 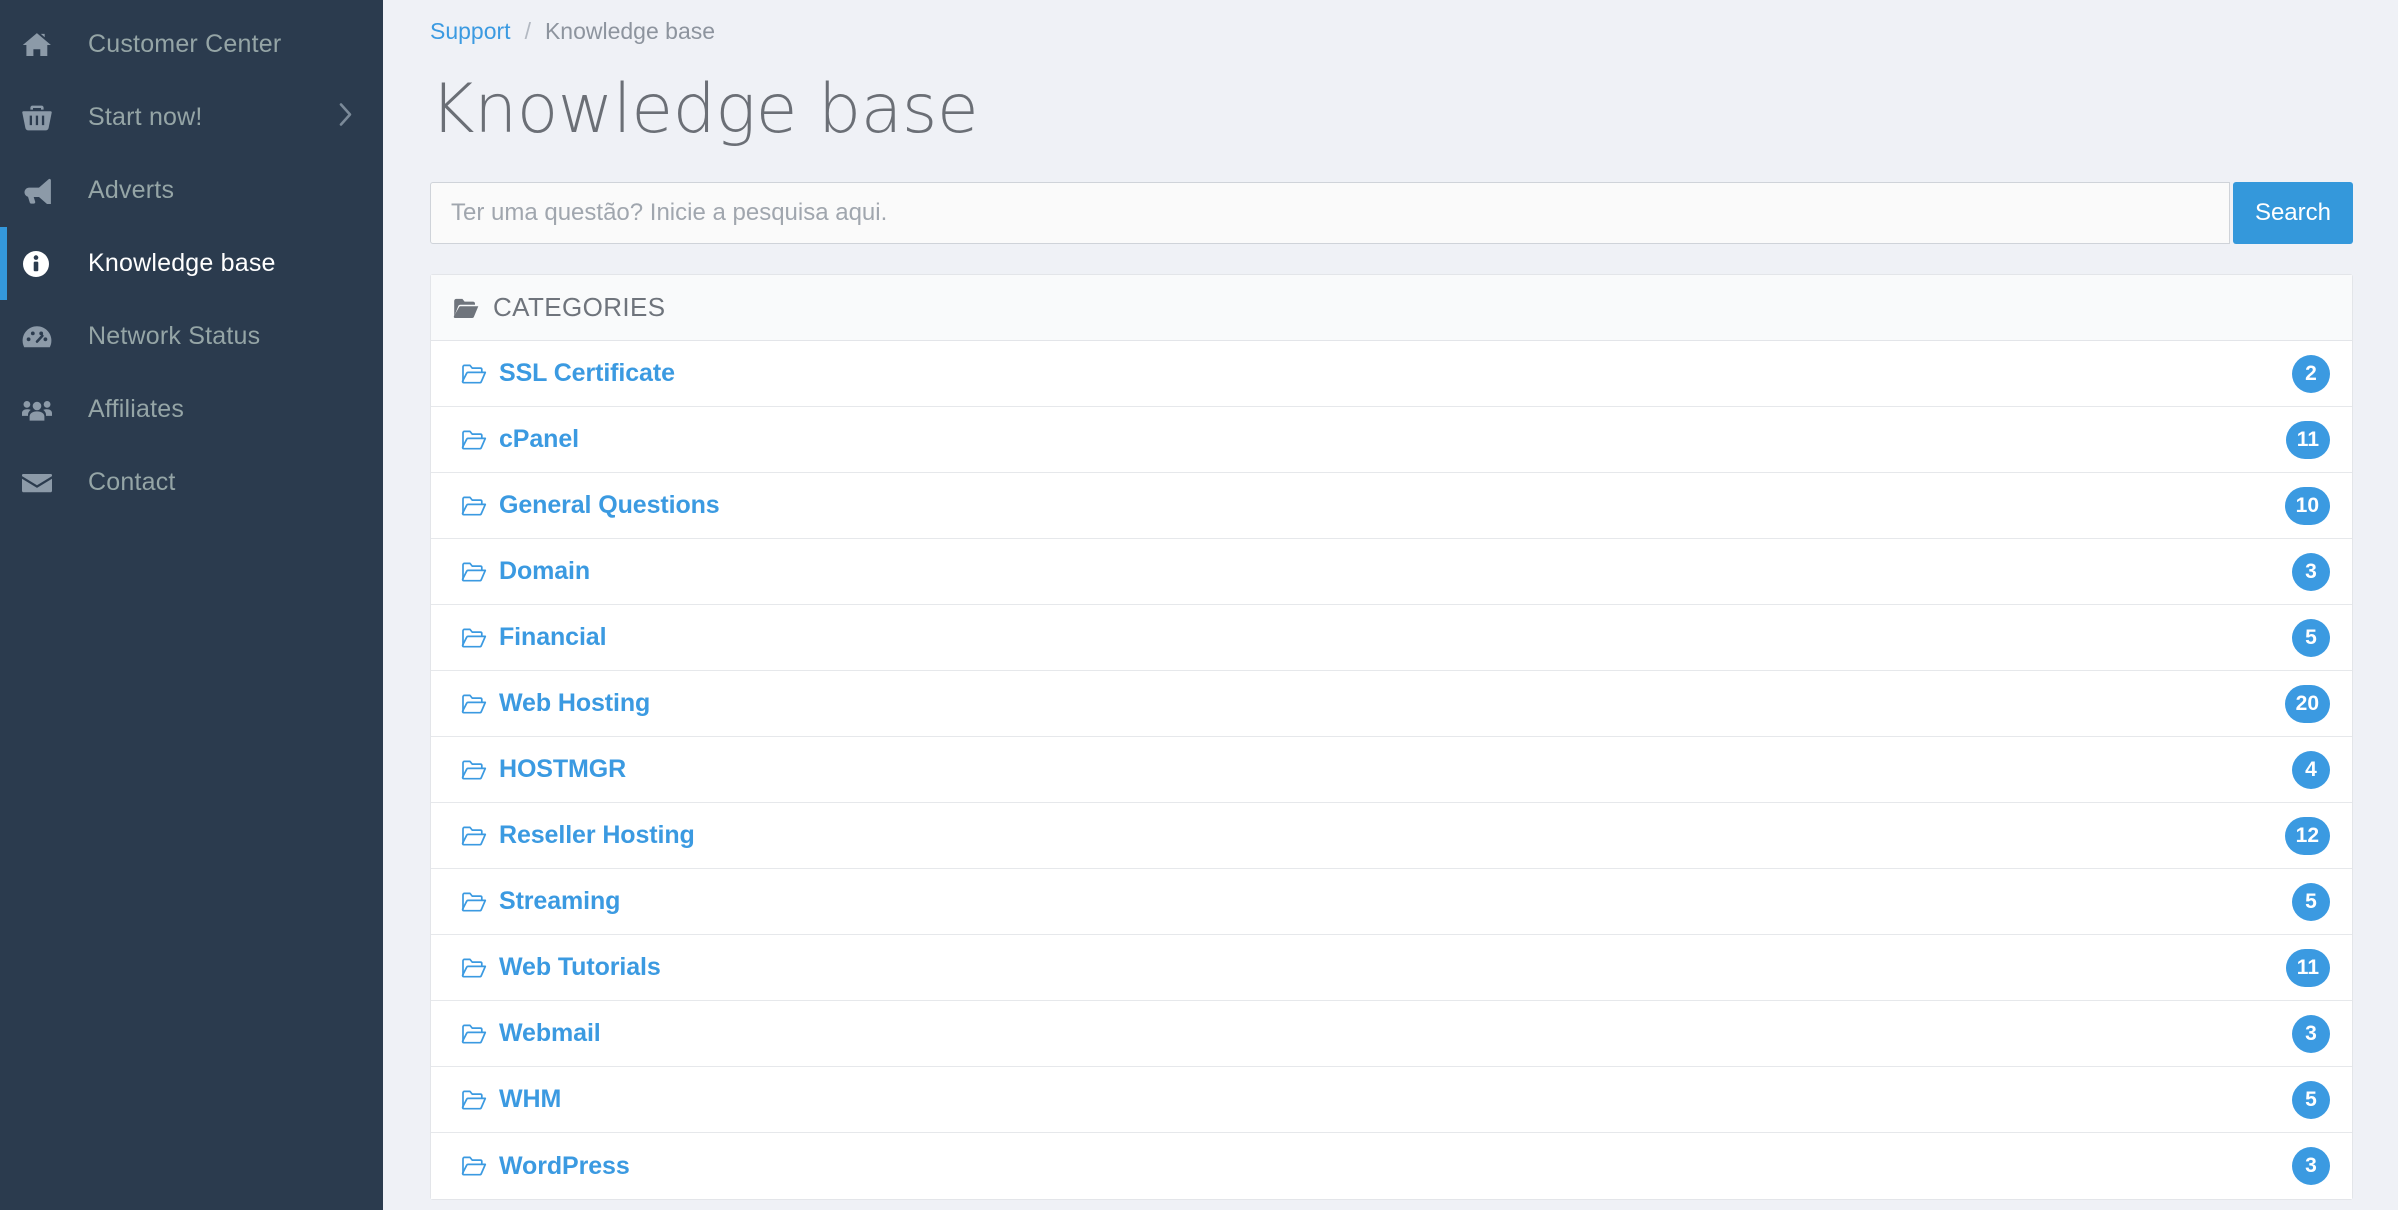 I want to click on category-link: cPanel, so click(x=1373, y=439).